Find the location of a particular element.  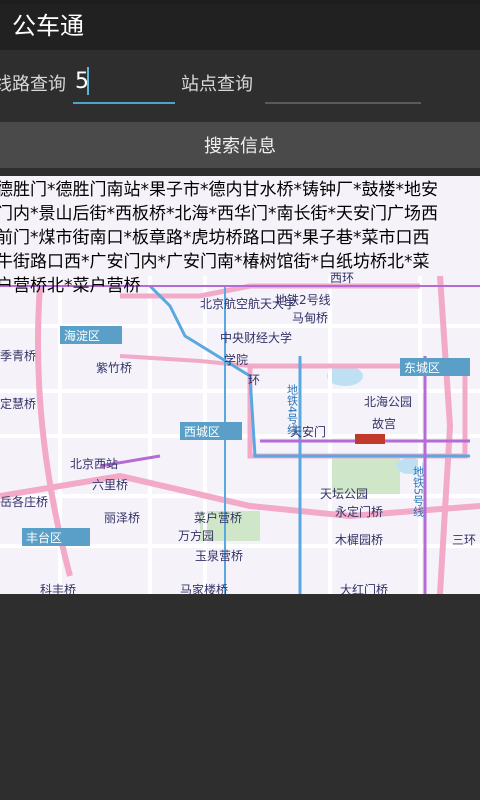

map-label: 玉泉营桥 is located at coordinates (219, 556).